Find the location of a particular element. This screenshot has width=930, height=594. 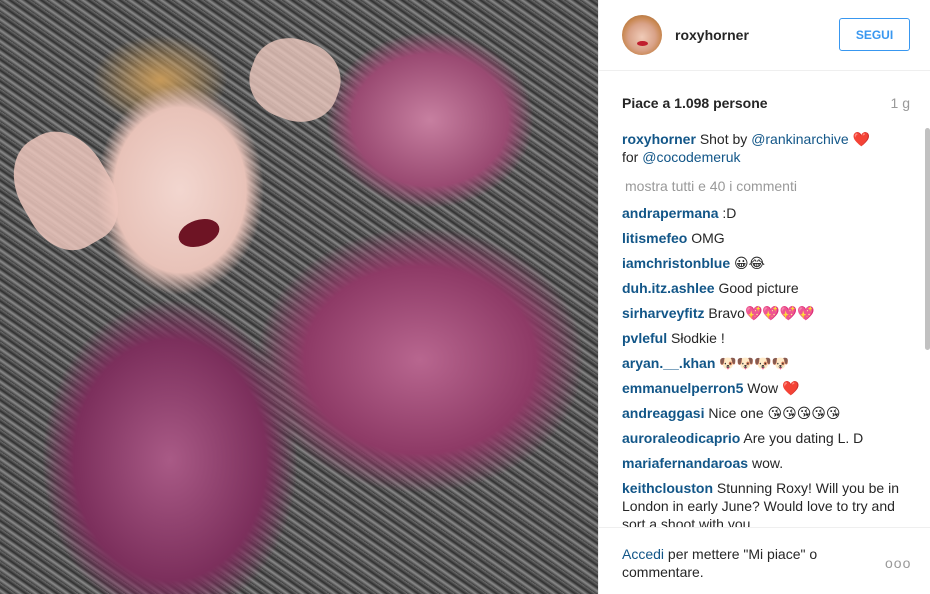

comment-text: Słodkie ! is located at coordinates (698, 338).